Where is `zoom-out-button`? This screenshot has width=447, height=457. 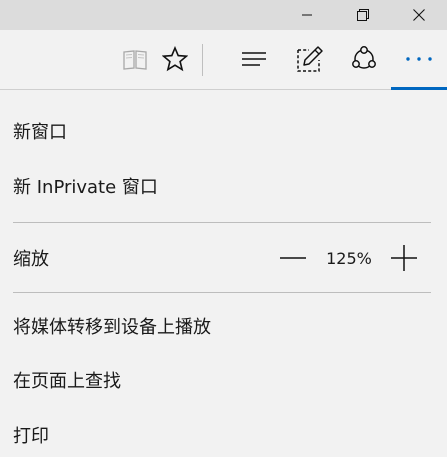
zoom-out-button is located at coordinates (293, 258).